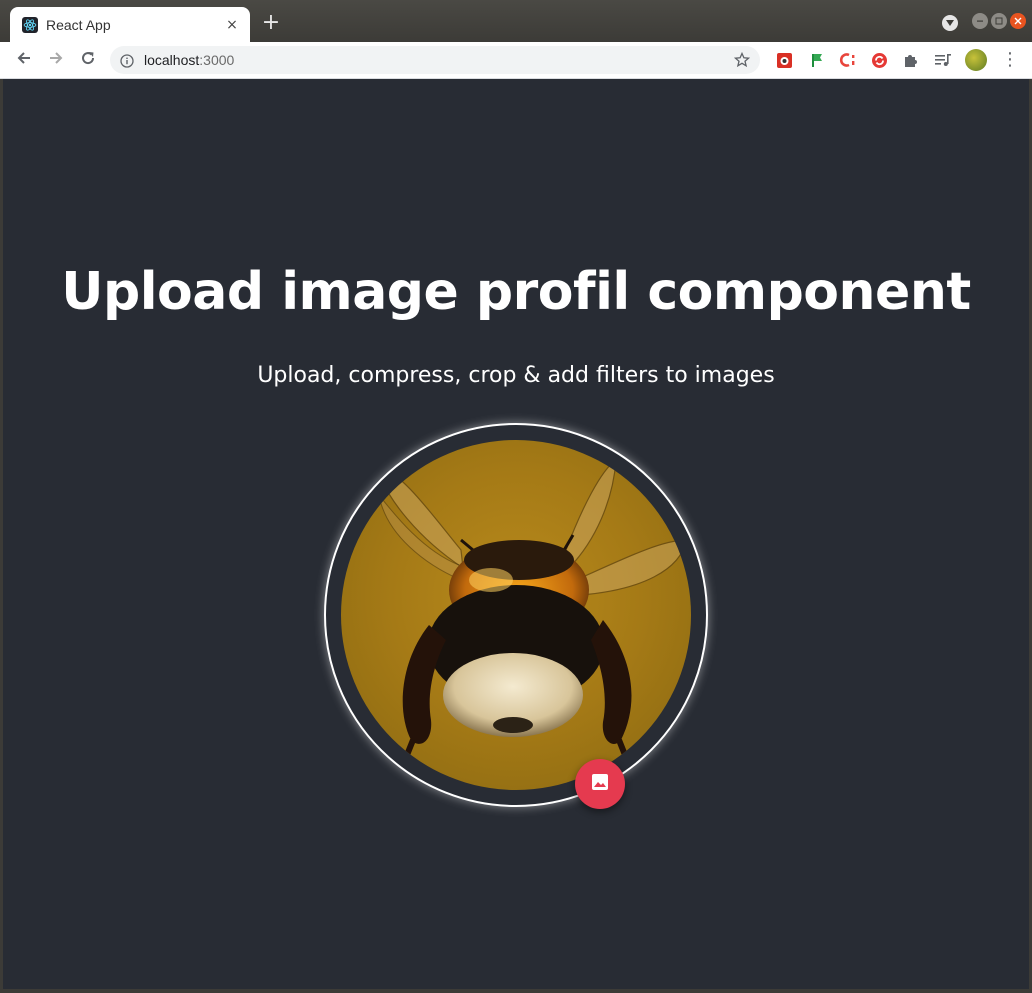  What do you see at coordinates (879, 60) in the screenshot?
I see `extension-sync-icon` at bounding box center [879, 60].